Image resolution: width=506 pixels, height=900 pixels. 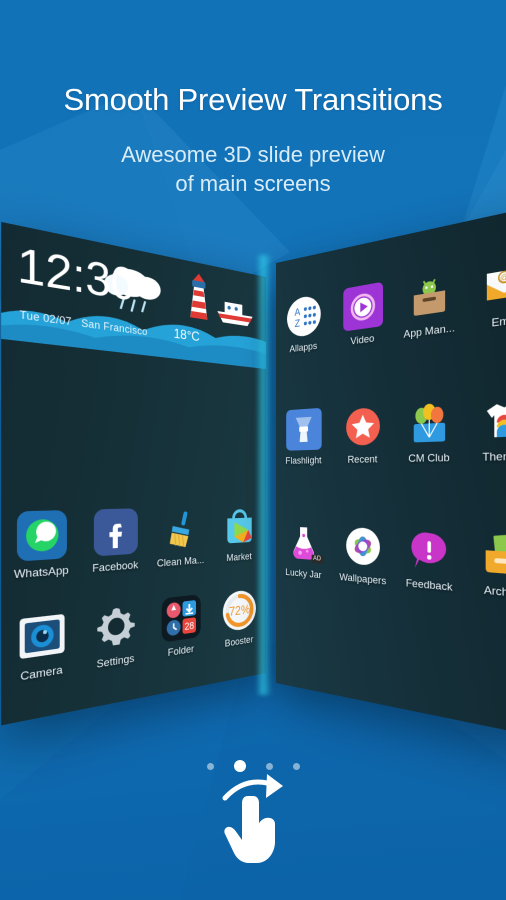 I want to click on app-icon-folder: 28 Folder, so click(x=180, y=627).